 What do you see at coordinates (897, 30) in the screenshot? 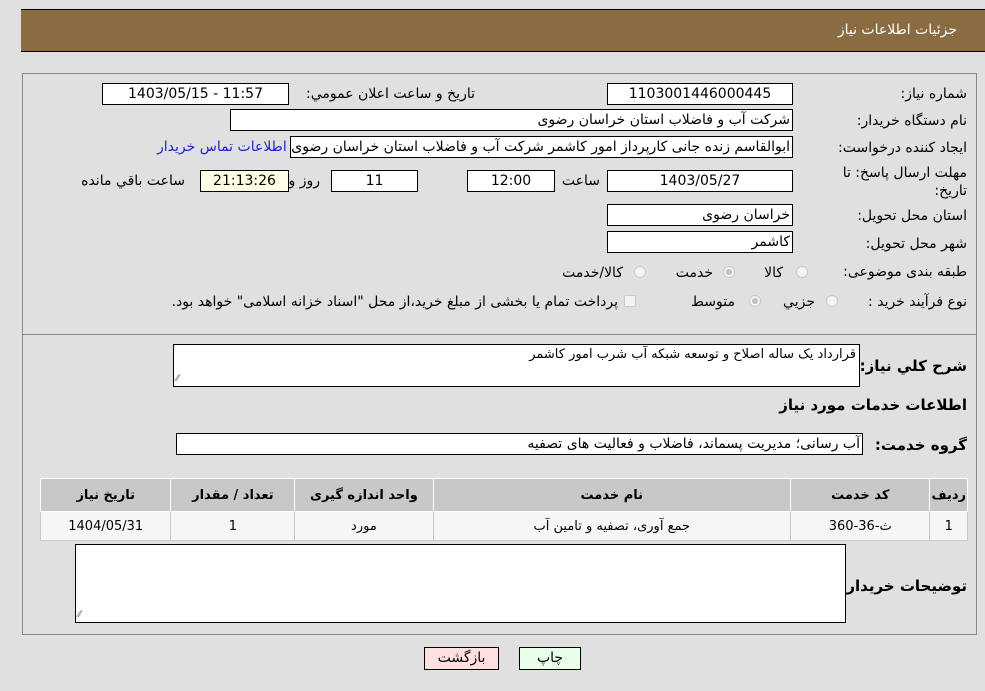
I see `page-title: جزئیات اطلاعات نیاز` at bounding box center [897, 30].